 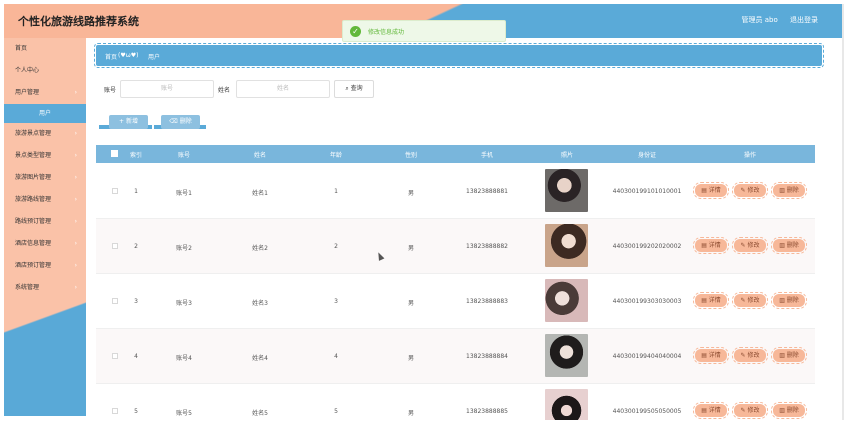 I want to click on sidebar-item-profile: 个人中心, so click(x=45, y=71).